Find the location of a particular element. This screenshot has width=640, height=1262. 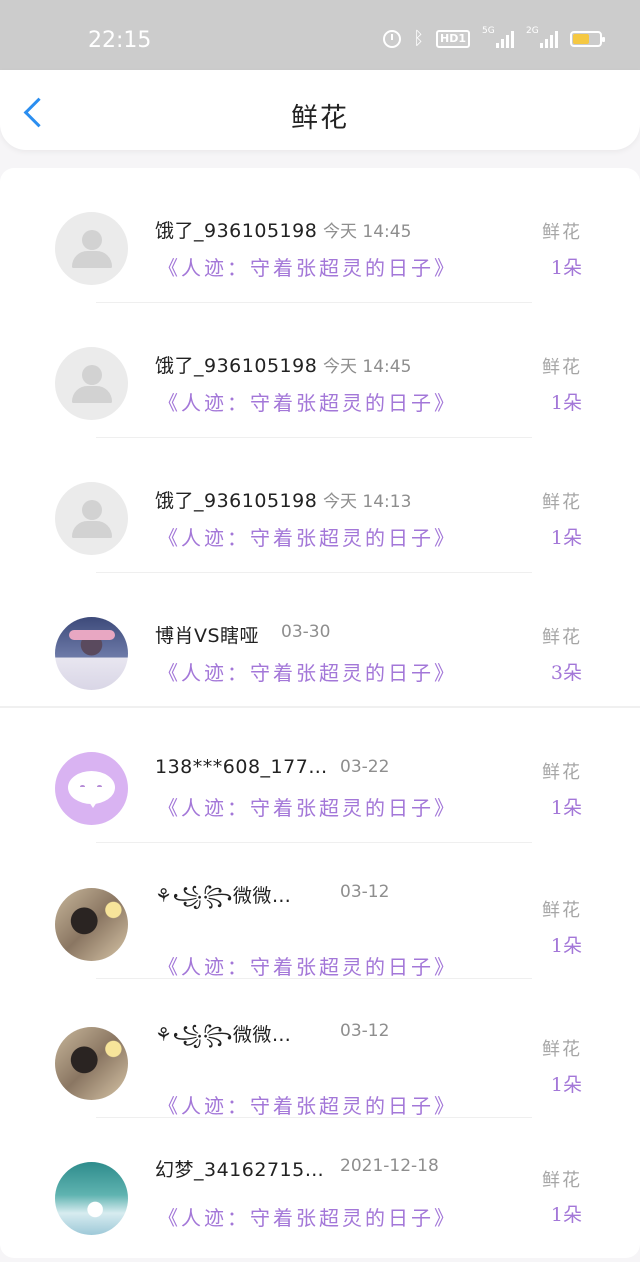

gift-count: 3朵 is located at coordinates (566, 673).